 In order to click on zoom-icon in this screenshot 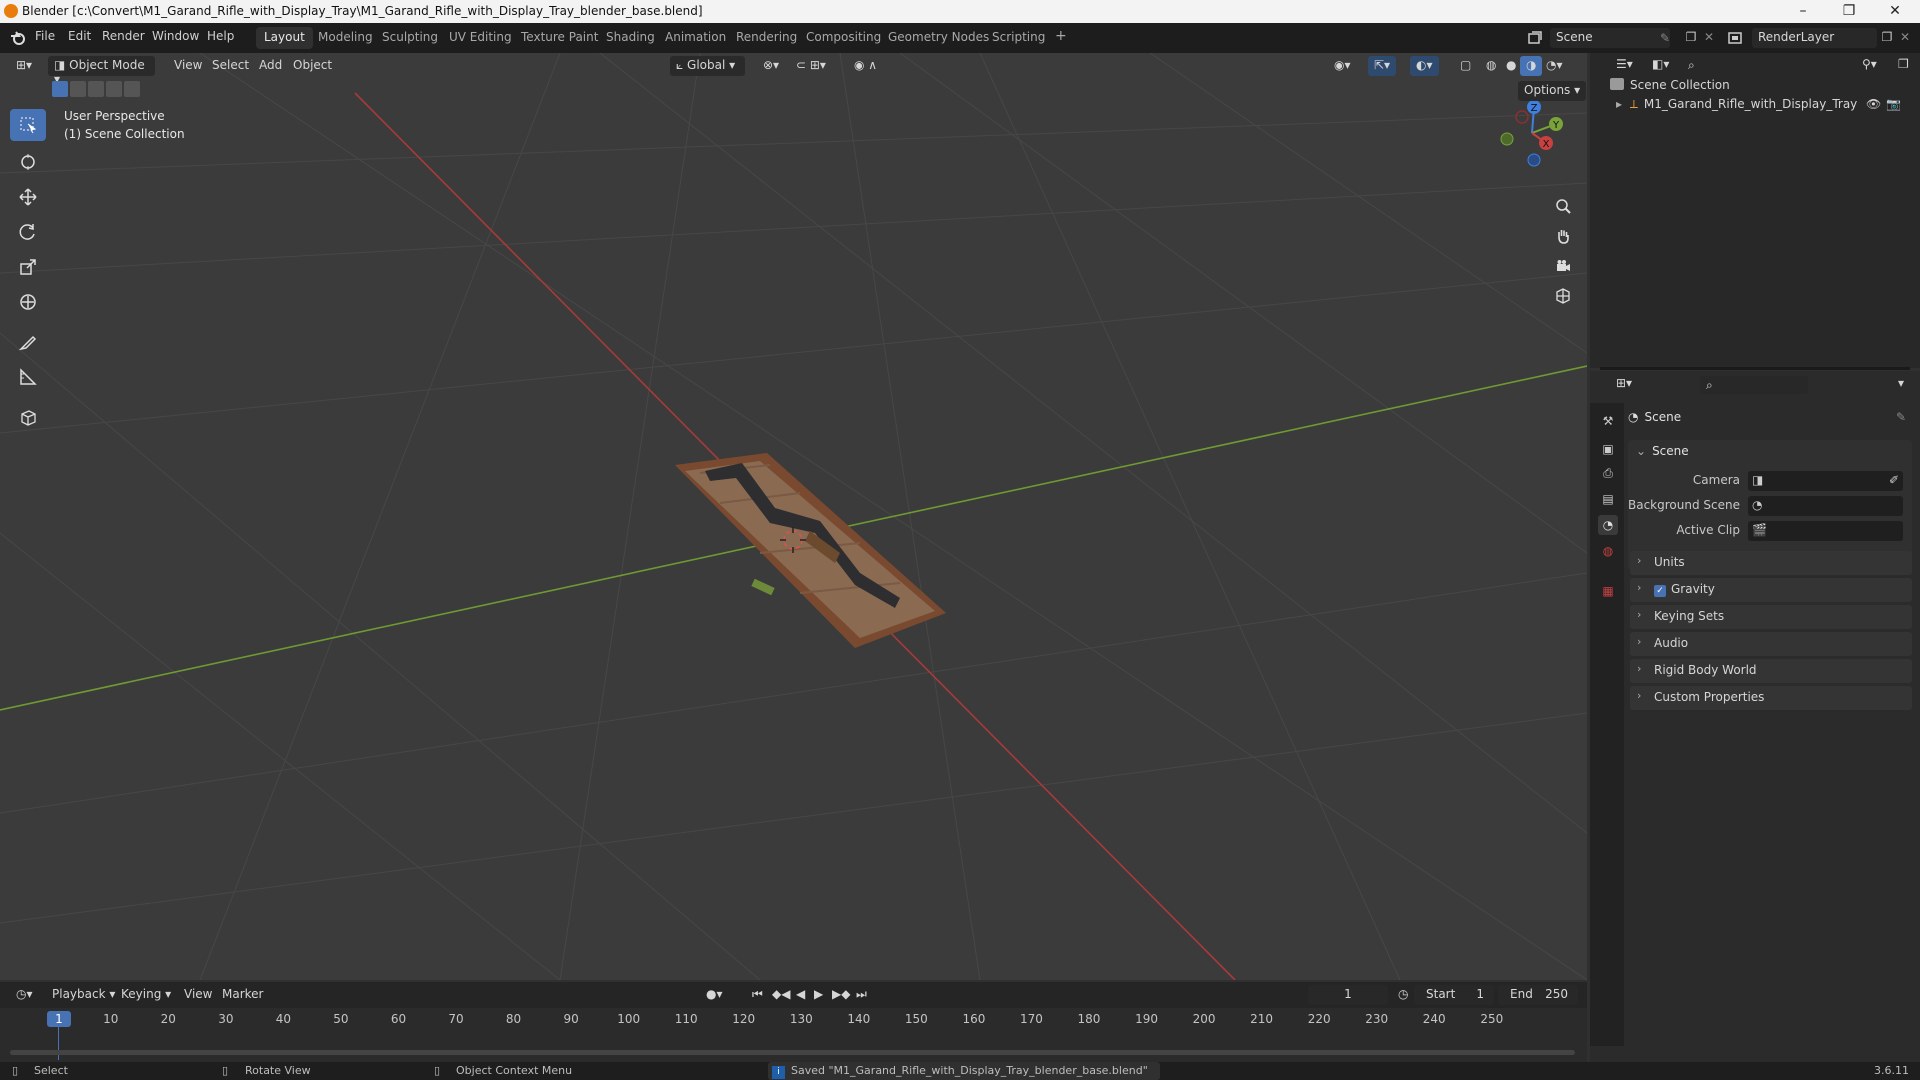, I will do `click(1563, 206)`.